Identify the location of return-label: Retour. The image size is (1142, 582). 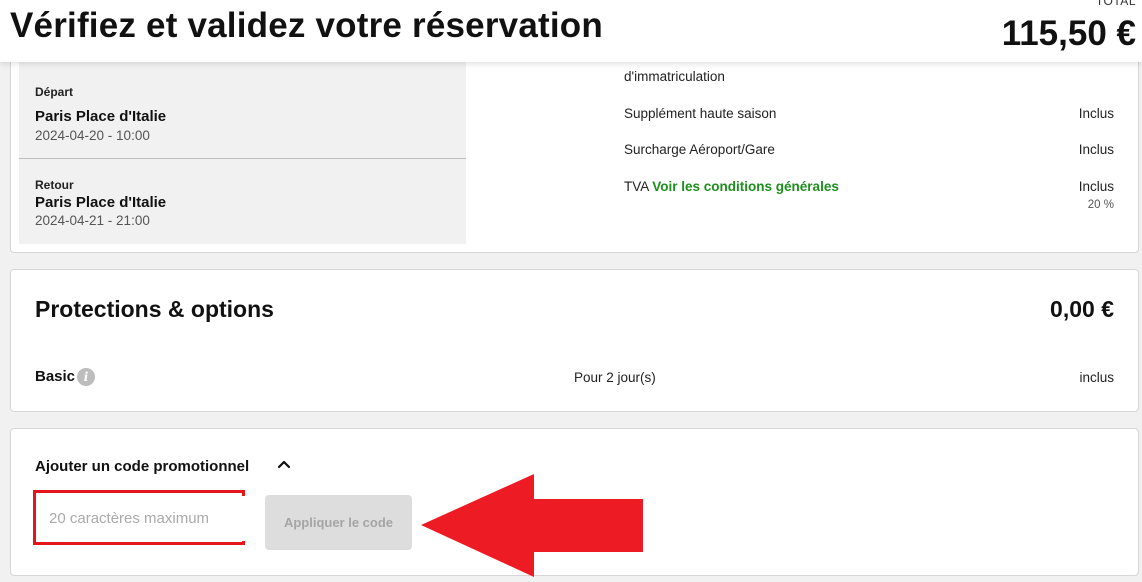
(54, 185).